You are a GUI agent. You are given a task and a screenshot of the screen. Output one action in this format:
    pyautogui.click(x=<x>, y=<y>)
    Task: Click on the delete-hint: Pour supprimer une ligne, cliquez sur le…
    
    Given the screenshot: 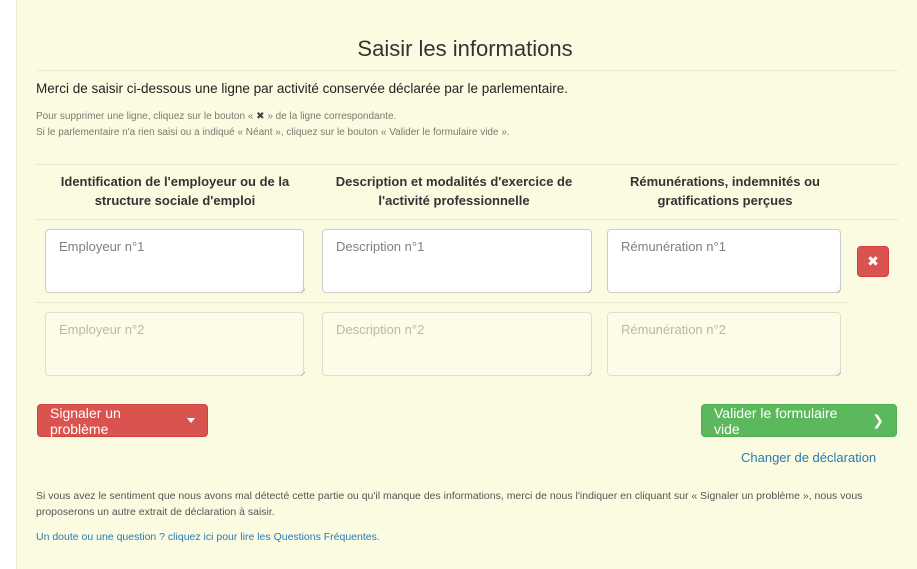 What is the action you would take?
    pyautogui.click(x=216, y=116)
    